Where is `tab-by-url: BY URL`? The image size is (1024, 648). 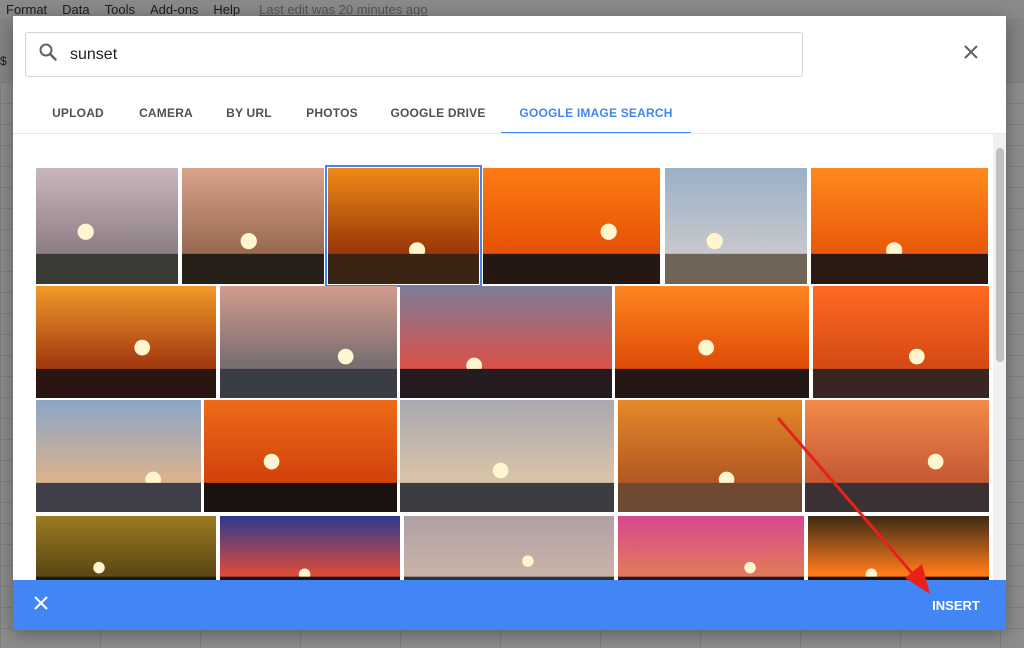
tab-by-url: BY URL is located at coordinates (249, 113).